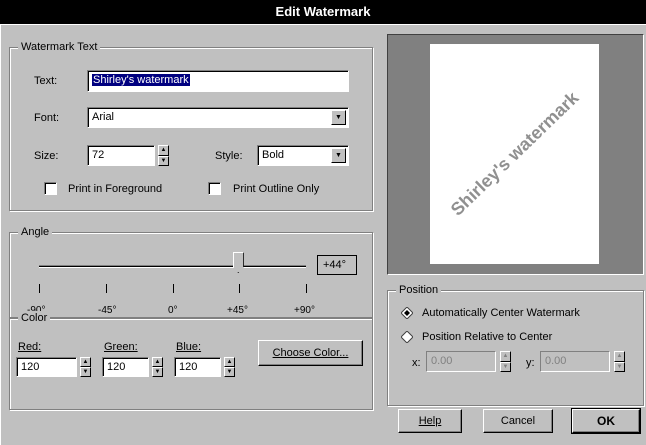 The height and width of the screenshot is (445, 646). Describe the element at coordinates (163, 160) in the screenshot. I see `size-down-arrow-icon: ▼` at that location.